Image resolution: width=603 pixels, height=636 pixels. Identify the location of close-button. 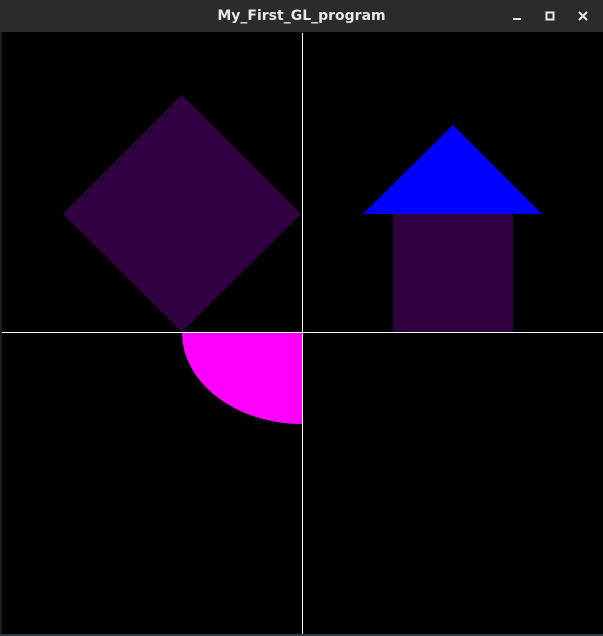
(583, 16).